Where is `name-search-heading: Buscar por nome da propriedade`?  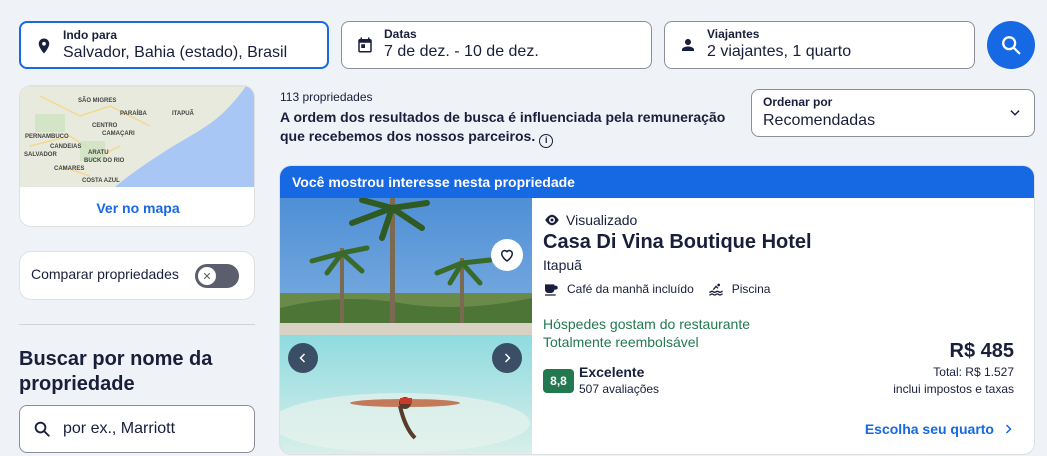
name-search-heading: Buscar por nome da propriedade is located at coordinates (116, 371).